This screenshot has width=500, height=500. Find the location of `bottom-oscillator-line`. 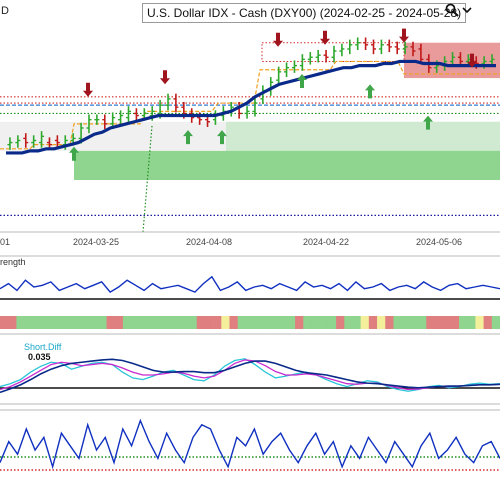

bottom-oscillator-line is located at coordinates (250, 444).